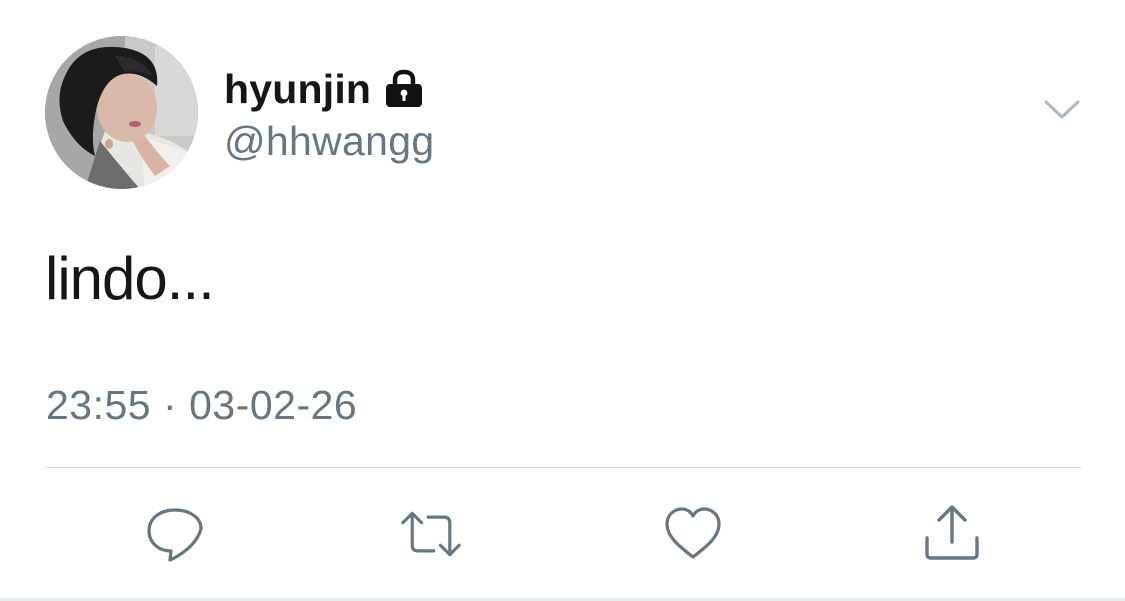  I want to click on retweet-icon, so click(431, 534).